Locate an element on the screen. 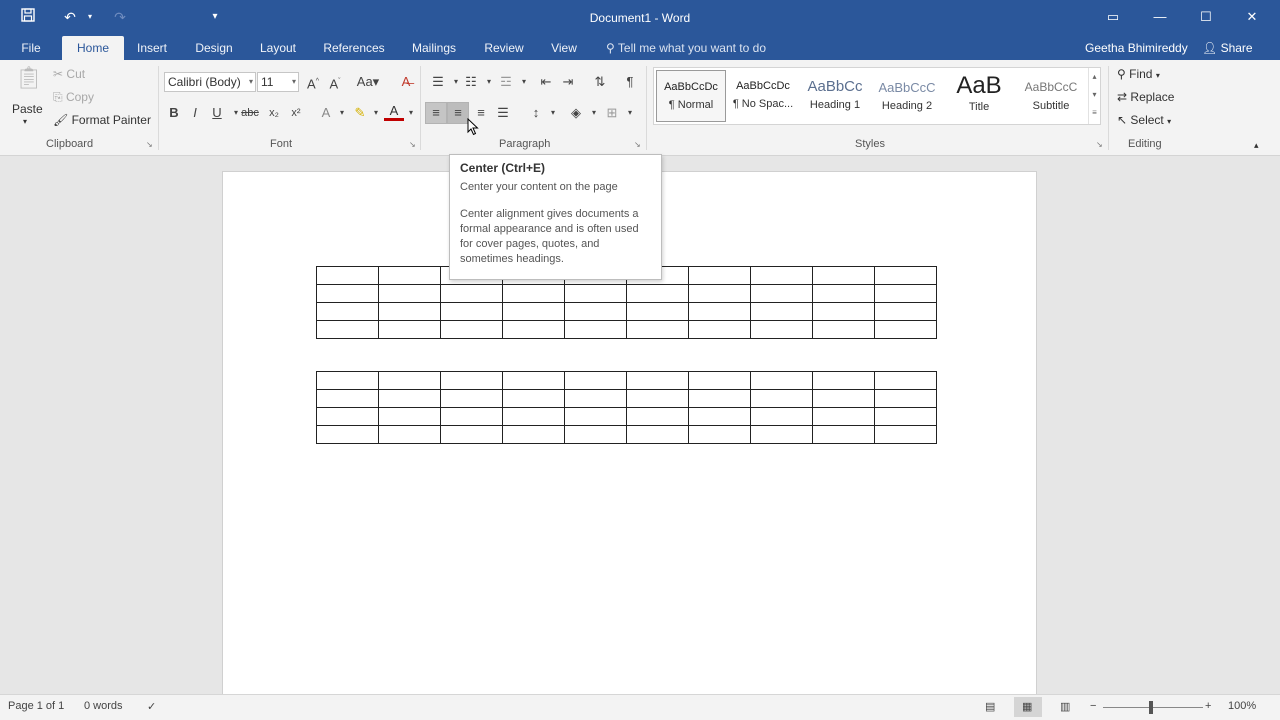 The image size is (1280, 720). font-size-combo: 11 ▾ is located at coordinates (278, 82).